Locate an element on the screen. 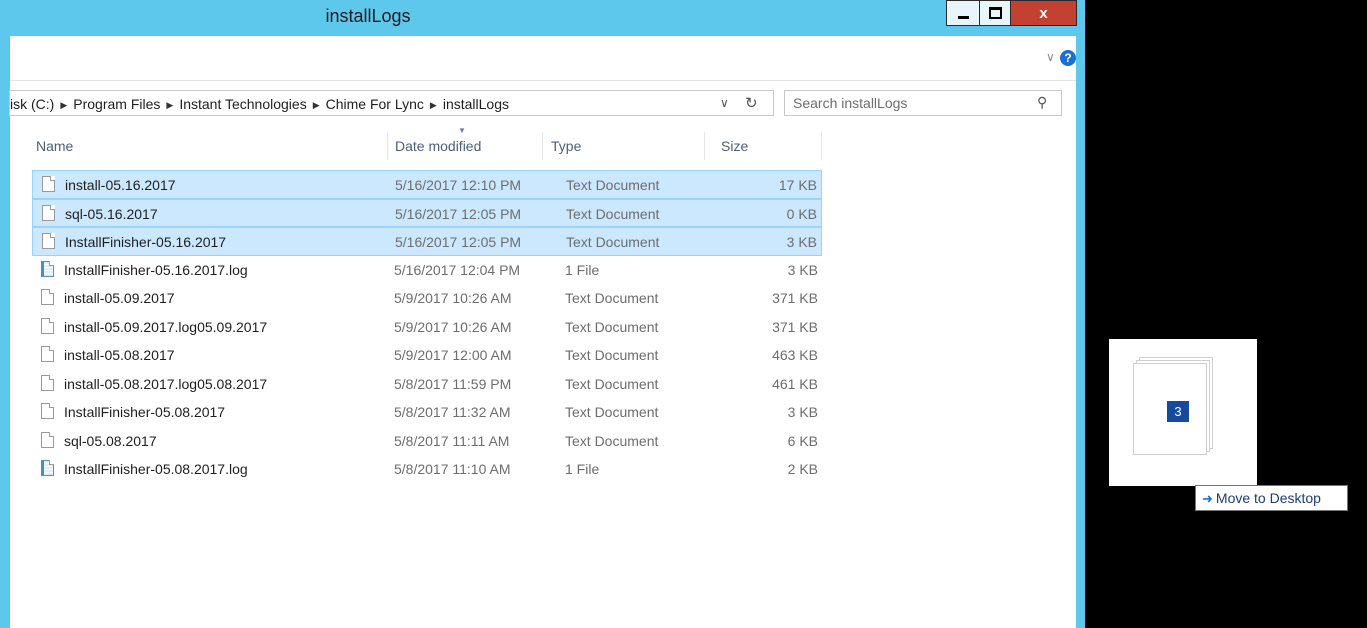 The height and width of the screenshot is (628, 1367). column-header-type: Type is located at coordinates (624, 146).